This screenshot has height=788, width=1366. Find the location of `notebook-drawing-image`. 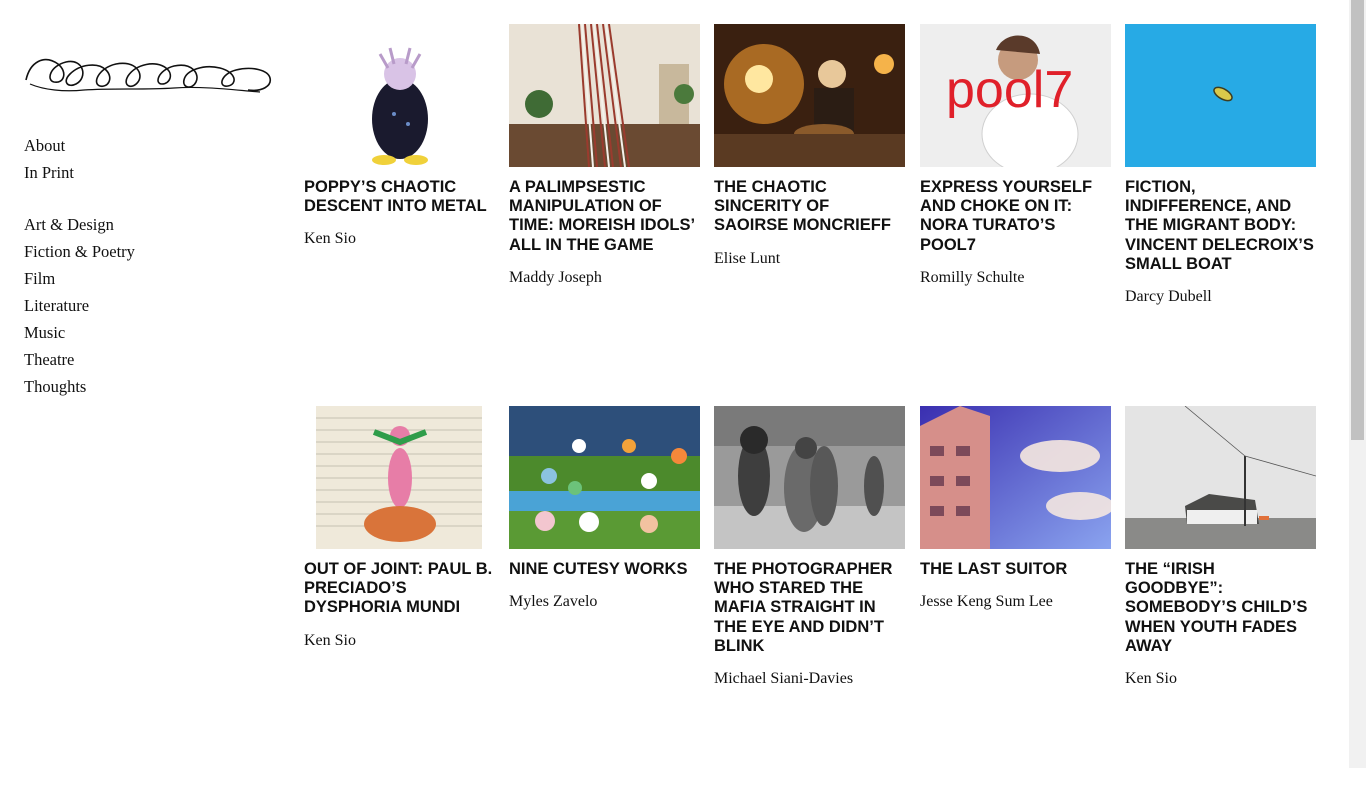

notebook-drawing-image is located at coordinates (399, 477).